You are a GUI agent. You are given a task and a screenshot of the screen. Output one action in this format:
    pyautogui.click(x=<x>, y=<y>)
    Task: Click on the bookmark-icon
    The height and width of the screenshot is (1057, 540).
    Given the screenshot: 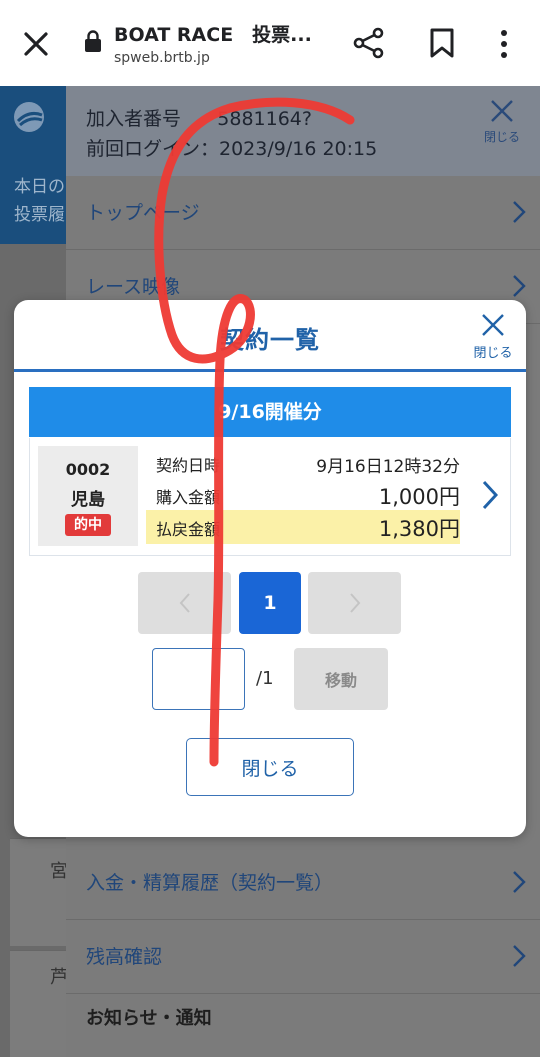 What is the action you would take?
    pyautogui.click(x=442, y=43)
    